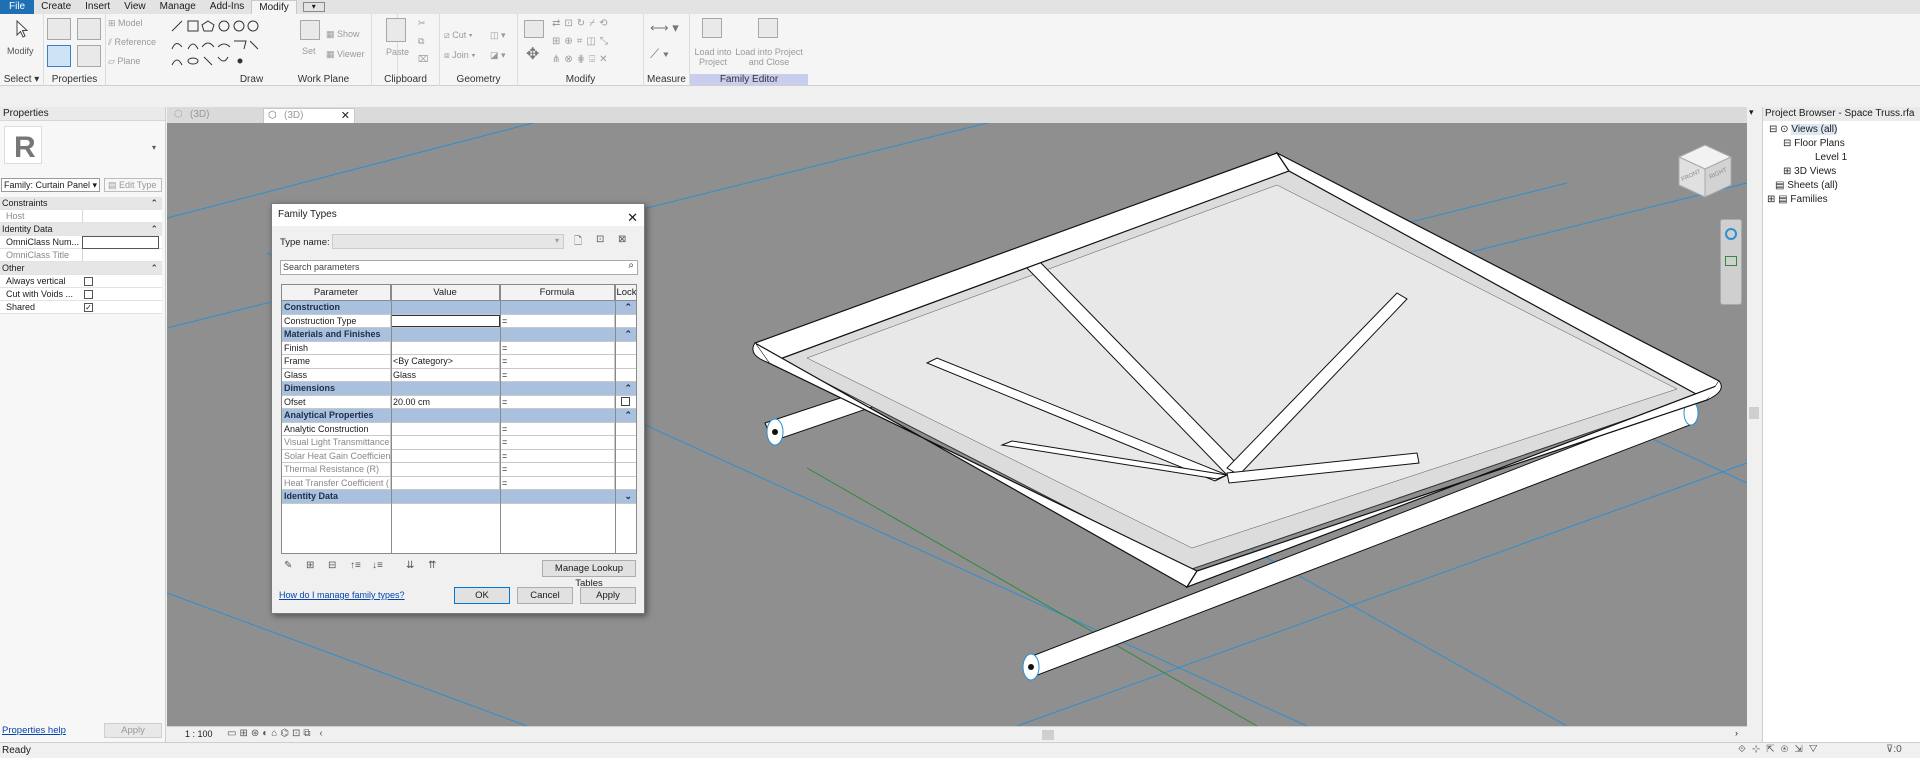 The image size is (1920, 758). What do you see at coordinates (445, 292) in the screenshot?
I see `col-value: Value` at bounding box center [445, 292].